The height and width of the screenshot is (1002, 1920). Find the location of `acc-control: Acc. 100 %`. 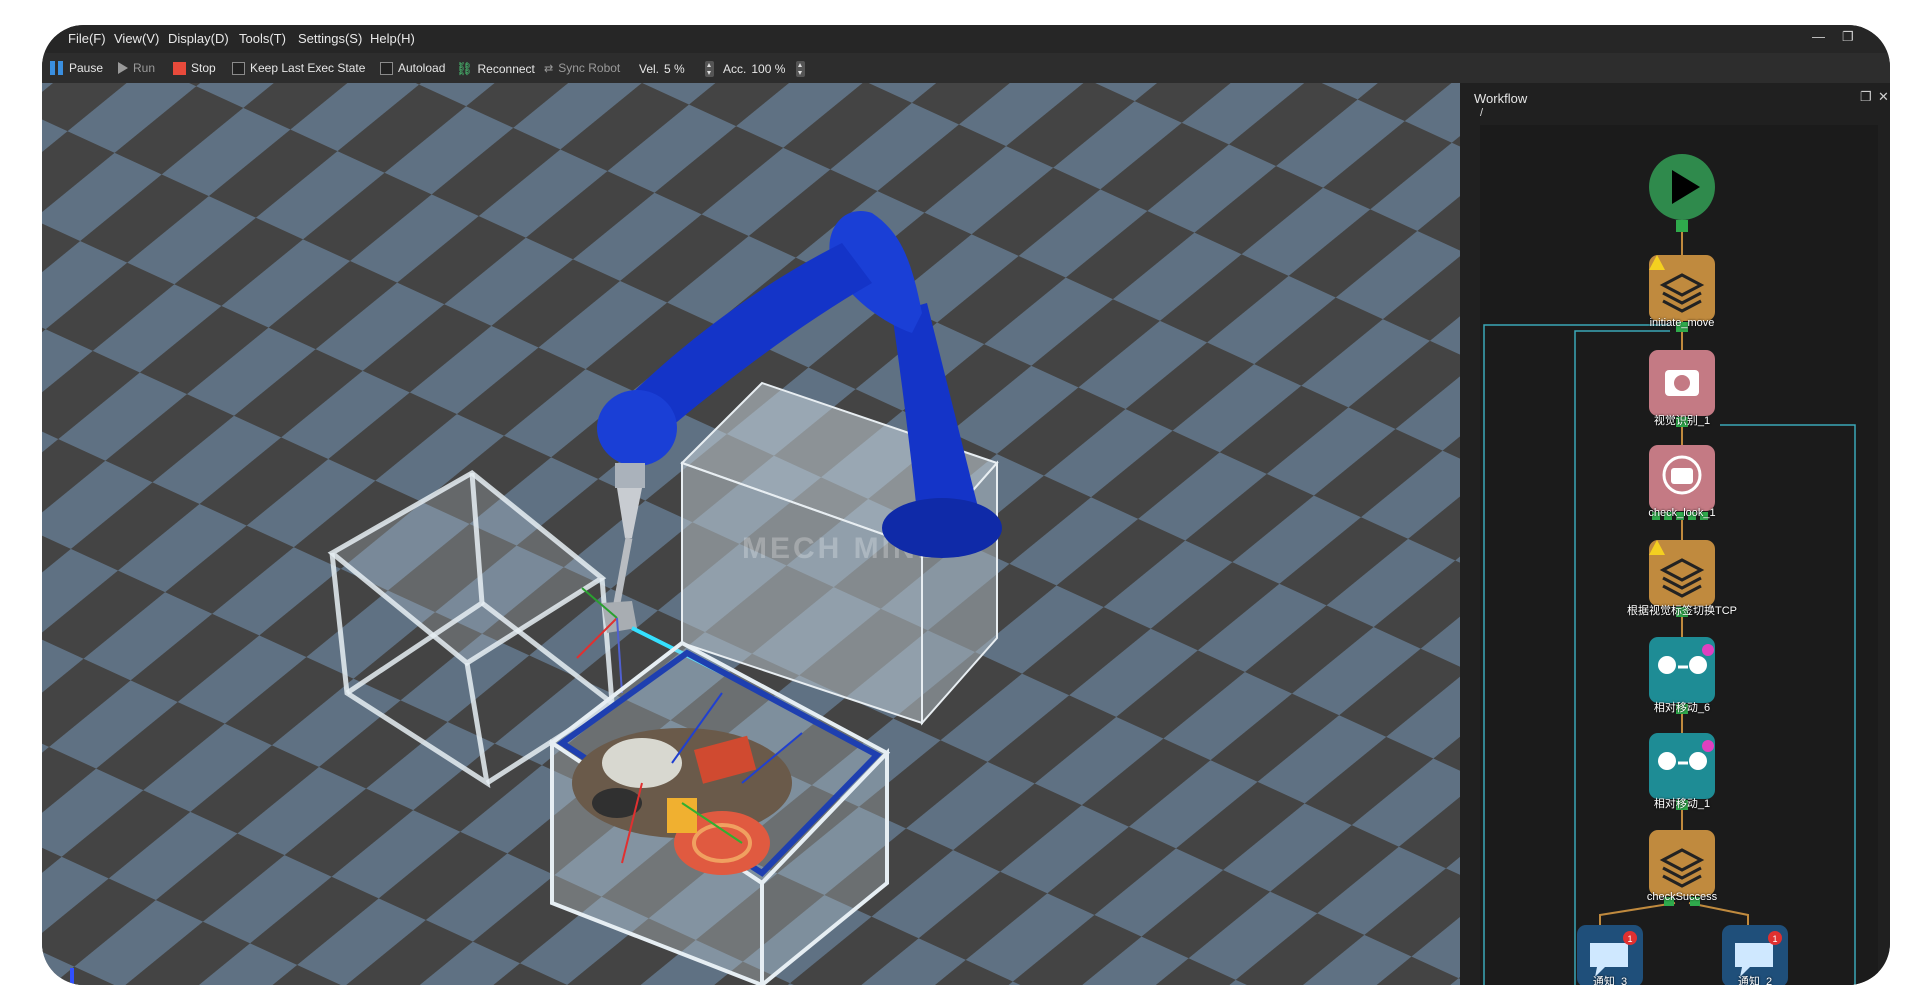

acc-control: Acc. 100 % is located at coordinates (764, 69).